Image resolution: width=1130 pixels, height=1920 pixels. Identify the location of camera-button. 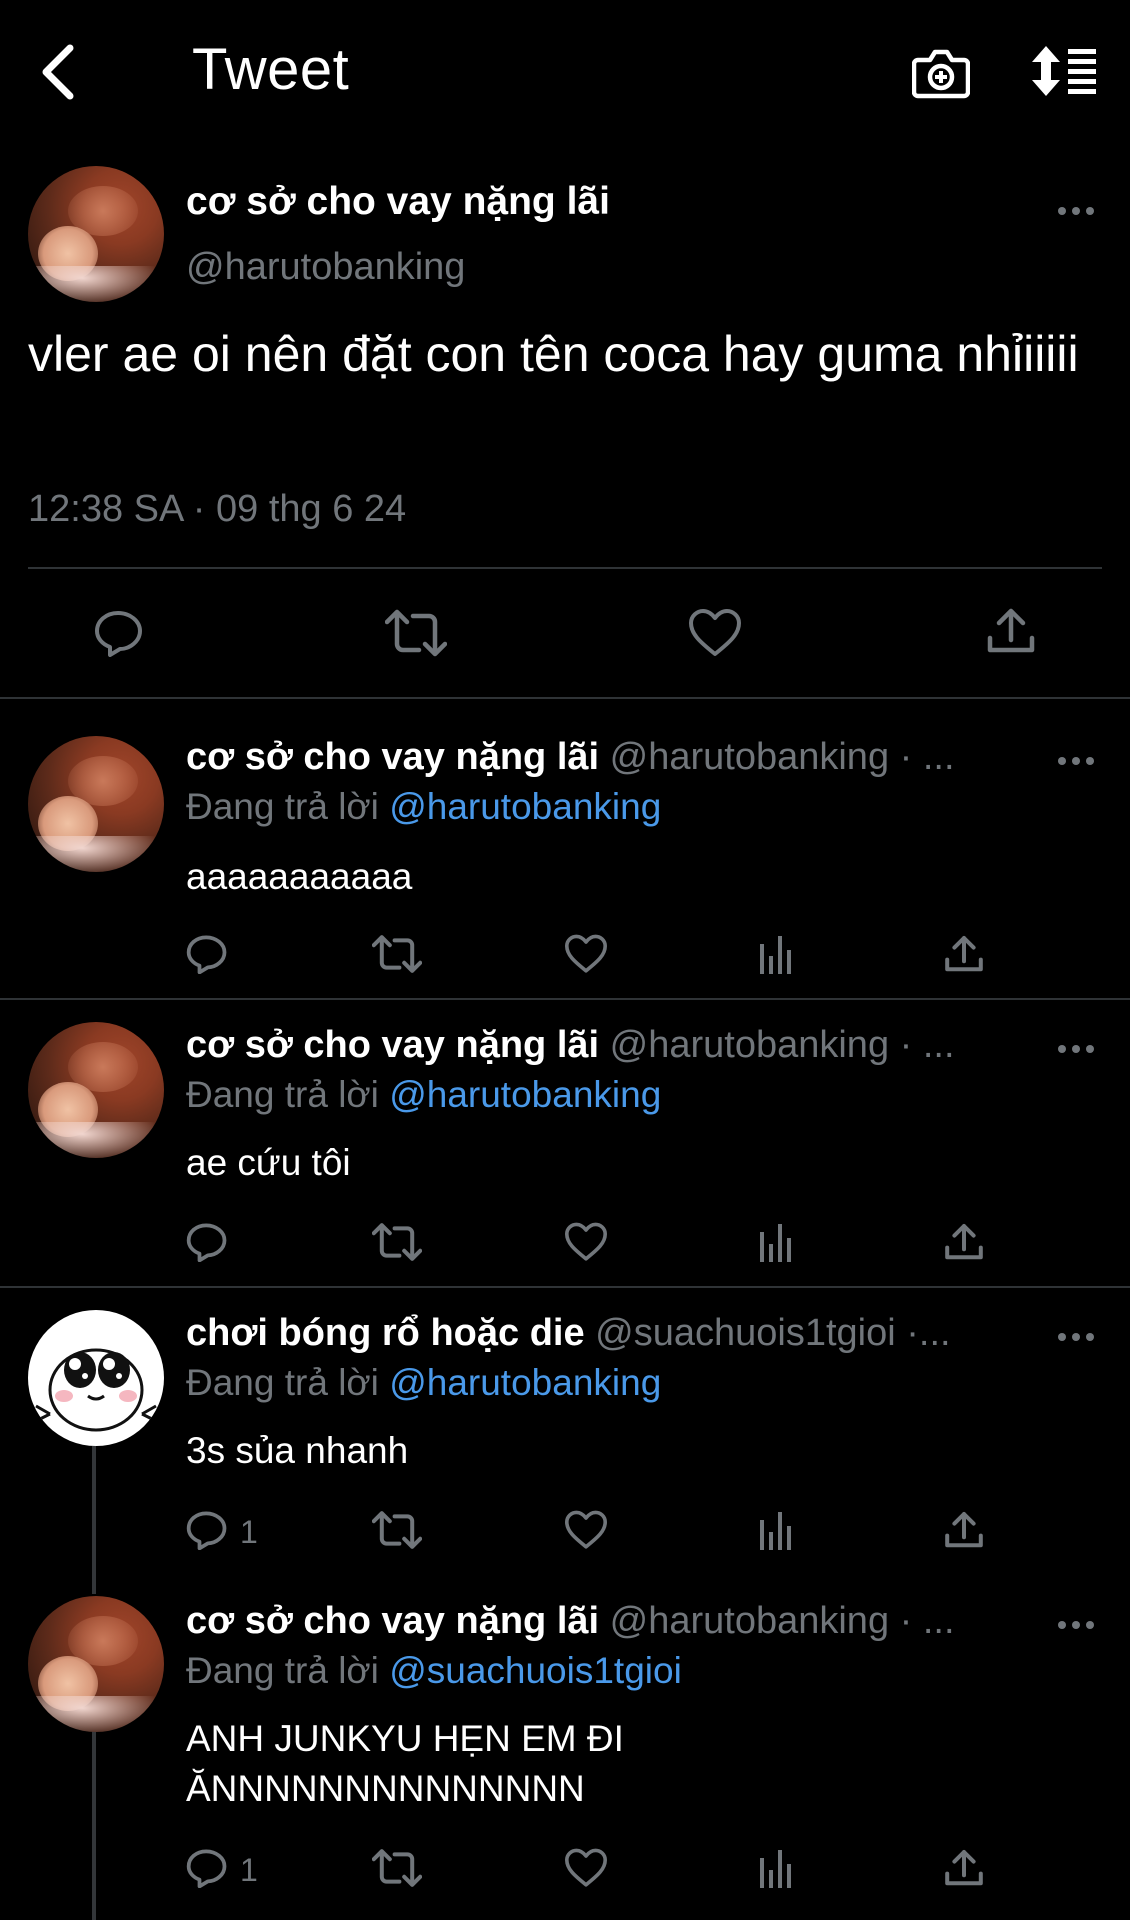
(941, 72).